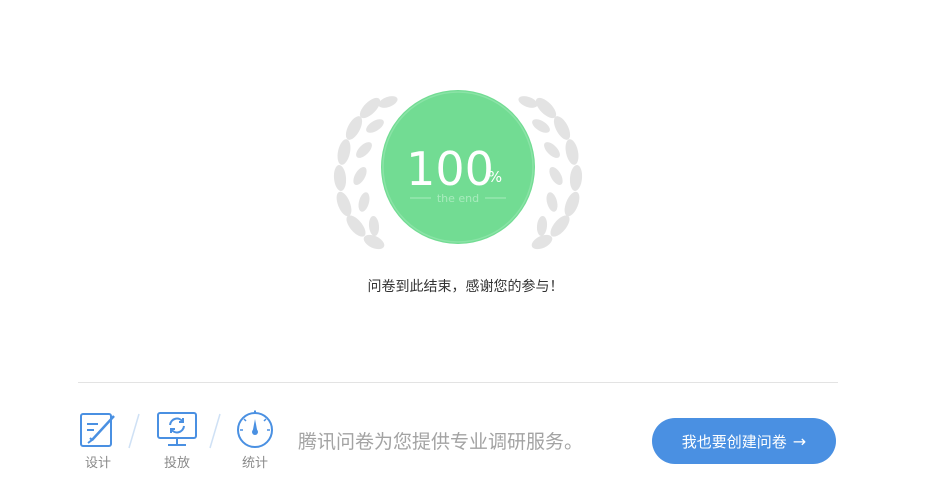 The height and width of the screenshot is (495, 931). What do you see at coordinates (799, 441) in the screenshot?
I see `arrow-right-icon: →` at bounding box center [799, 441].